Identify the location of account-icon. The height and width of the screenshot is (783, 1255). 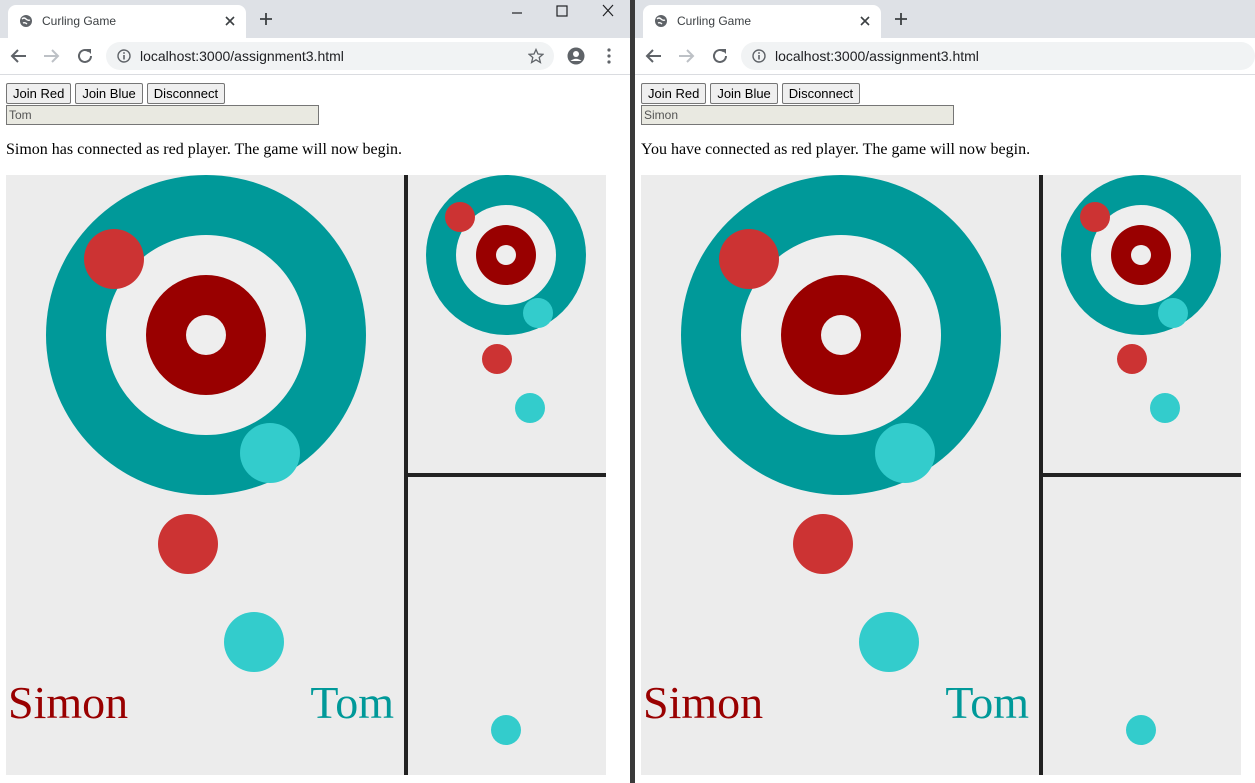
(576, 56).